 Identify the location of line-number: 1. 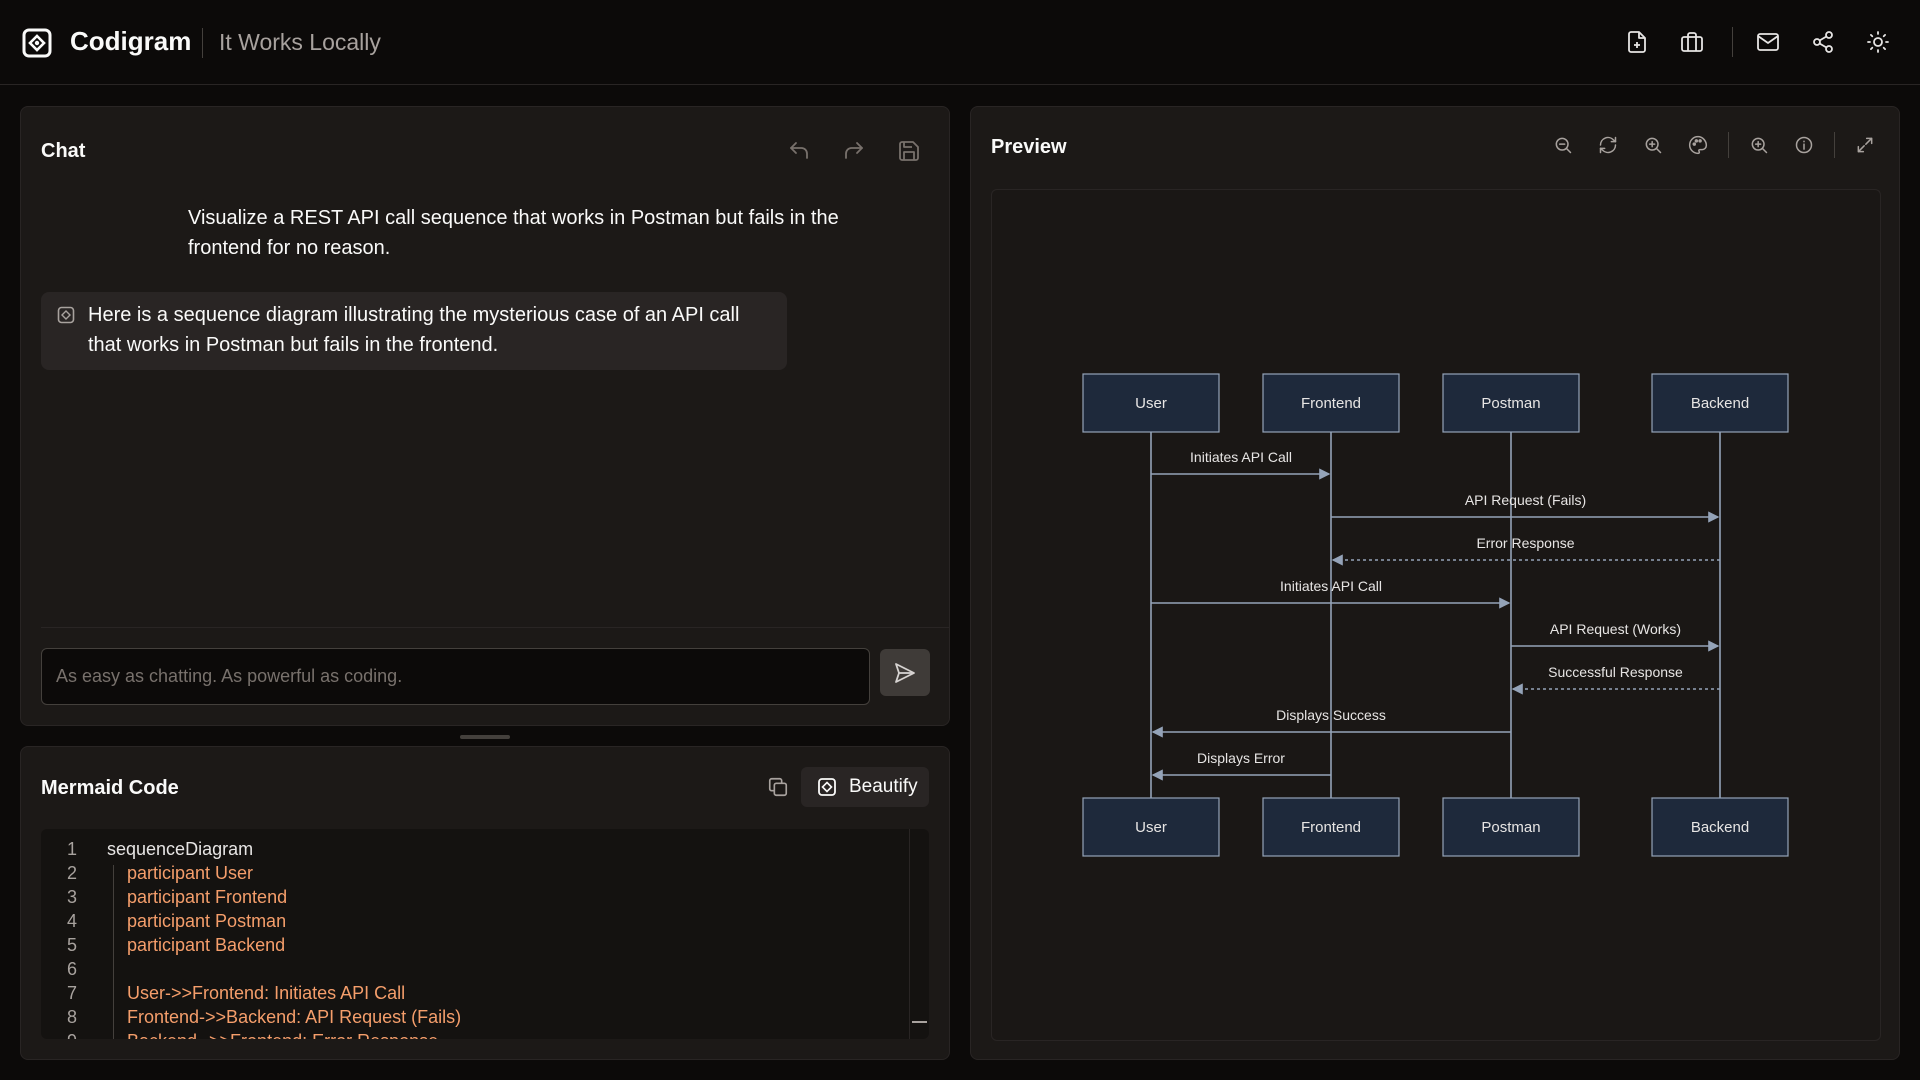
(71, 849).